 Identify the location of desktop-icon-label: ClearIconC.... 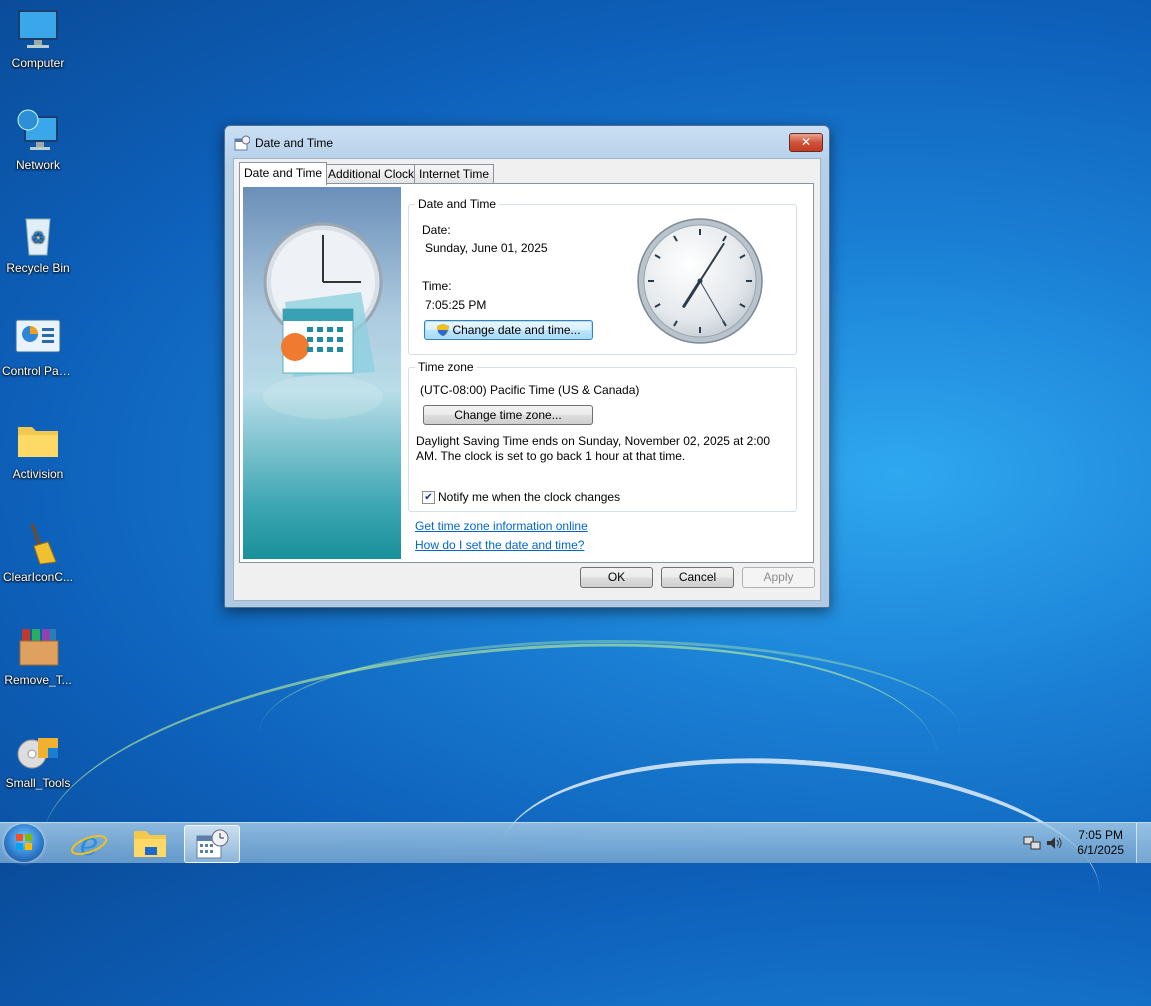
(38, 577).